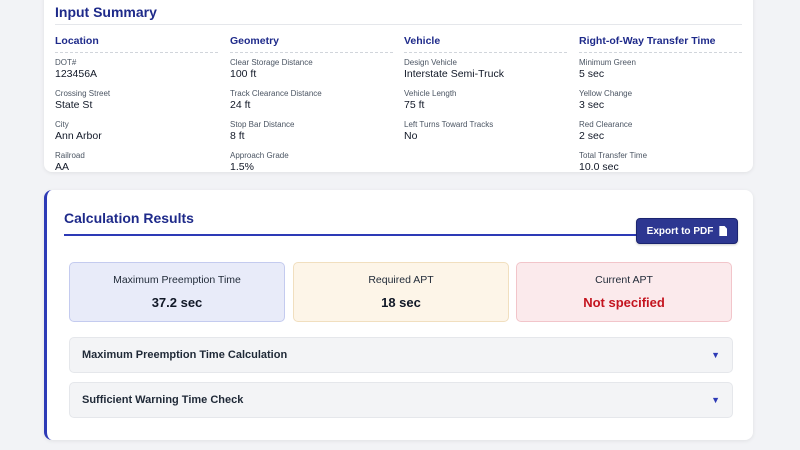 The image size is (800, 450). I want to click on accordion-label: Maximum Preemption Time Calculation, so click(185, 355).